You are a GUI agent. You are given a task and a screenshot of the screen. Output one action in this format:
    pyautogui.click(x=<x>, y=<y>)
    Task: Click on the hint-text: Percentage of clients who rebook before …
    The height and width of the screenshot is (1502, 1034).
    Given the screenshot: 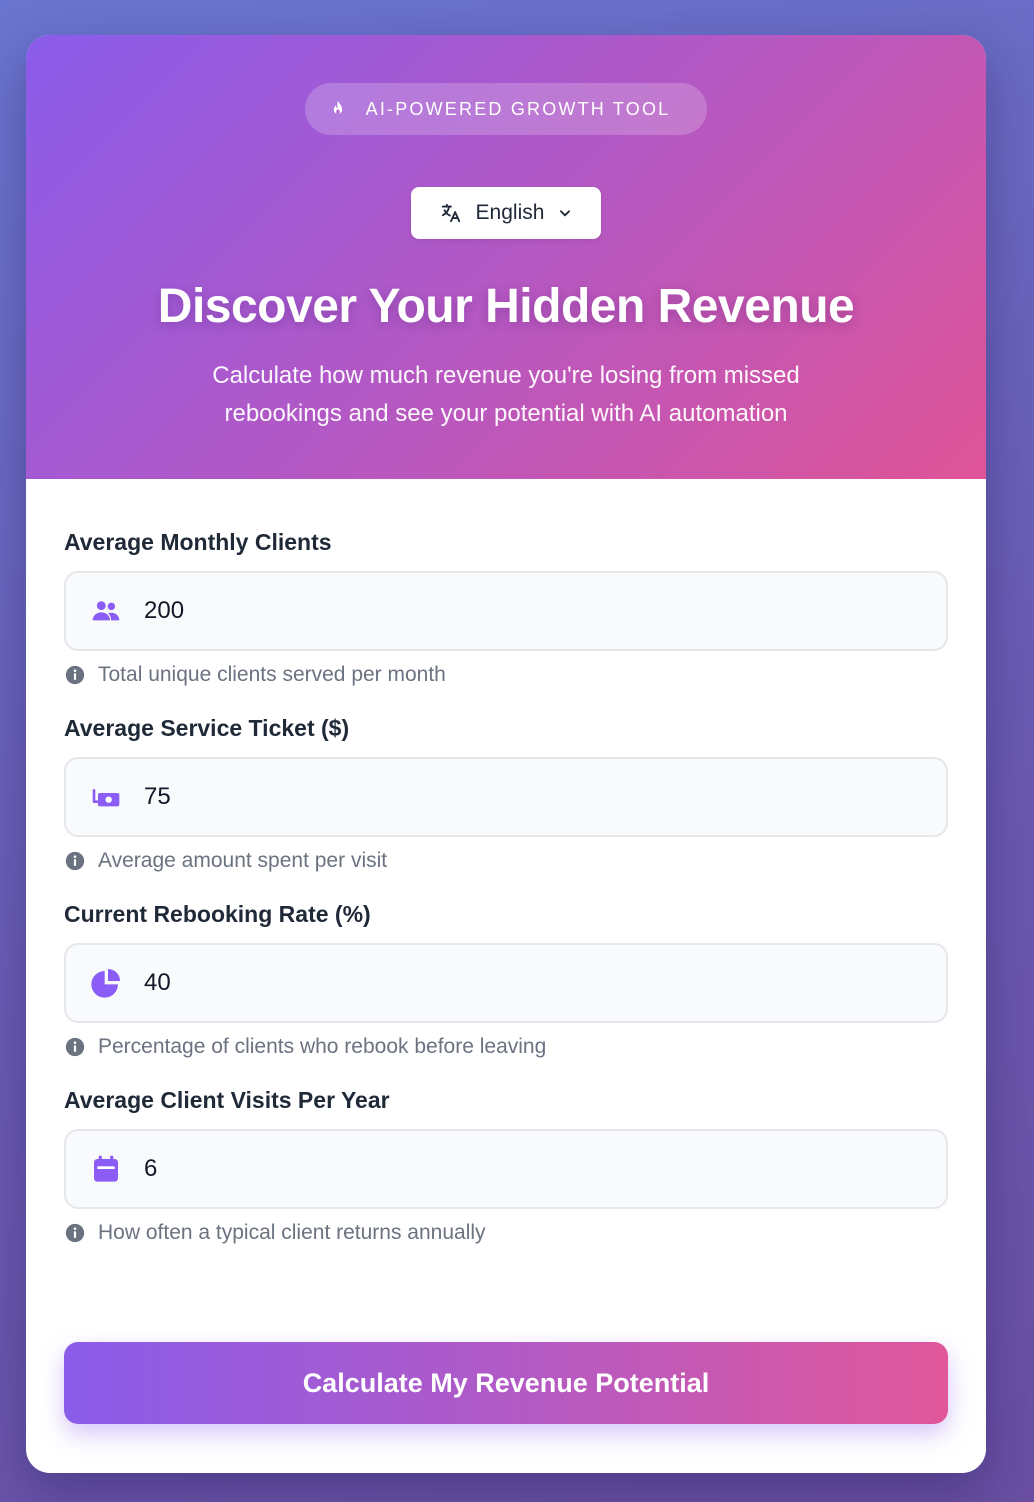 What is the action you would take?
    pyautogui.click(x=322, y=1046)
    